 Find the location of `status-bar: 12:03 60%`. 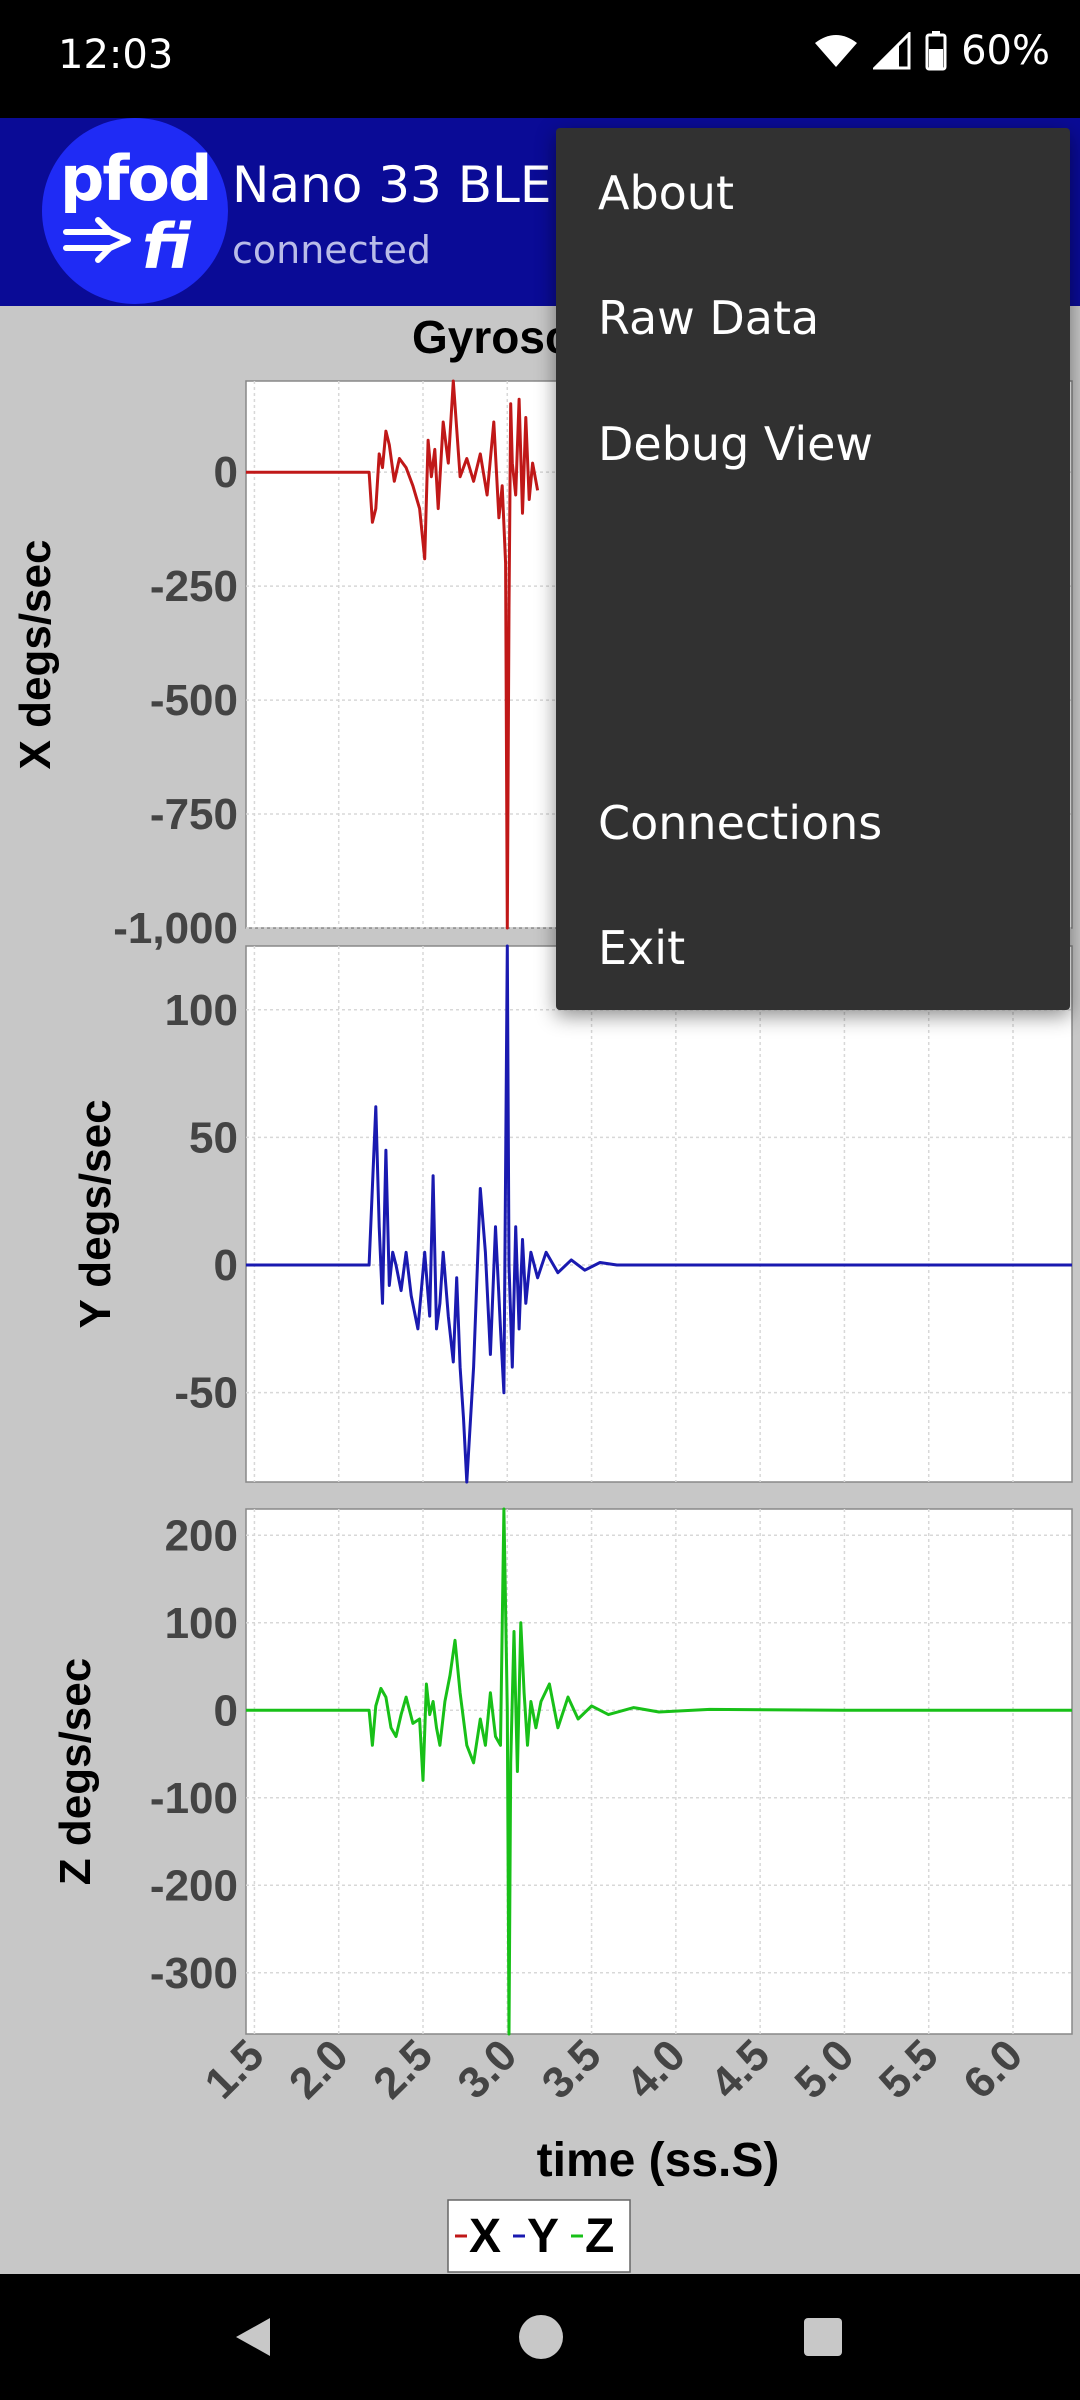

status-bar: 12:03 60% is located at coordinates (540, 59).